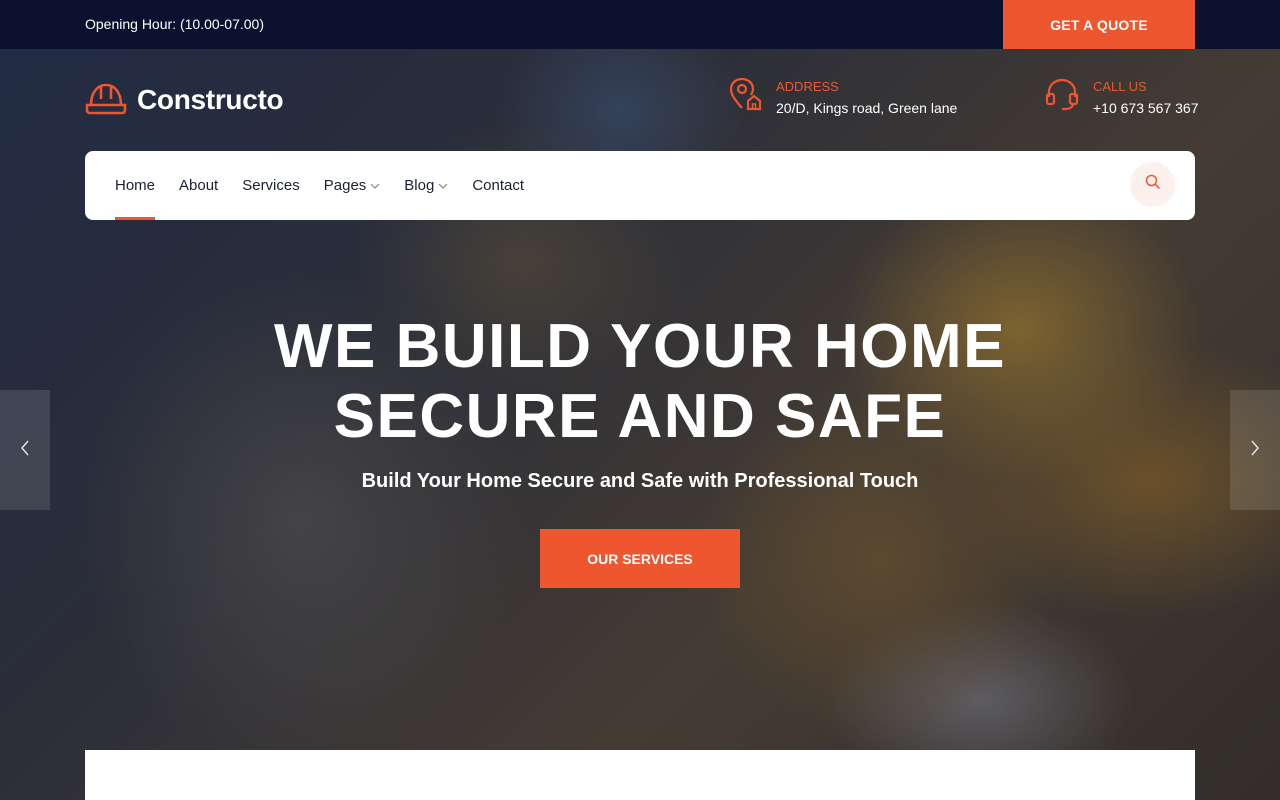 This screenshot has width=1280, height=800. I want to click on search-button, so click(1152, 184).